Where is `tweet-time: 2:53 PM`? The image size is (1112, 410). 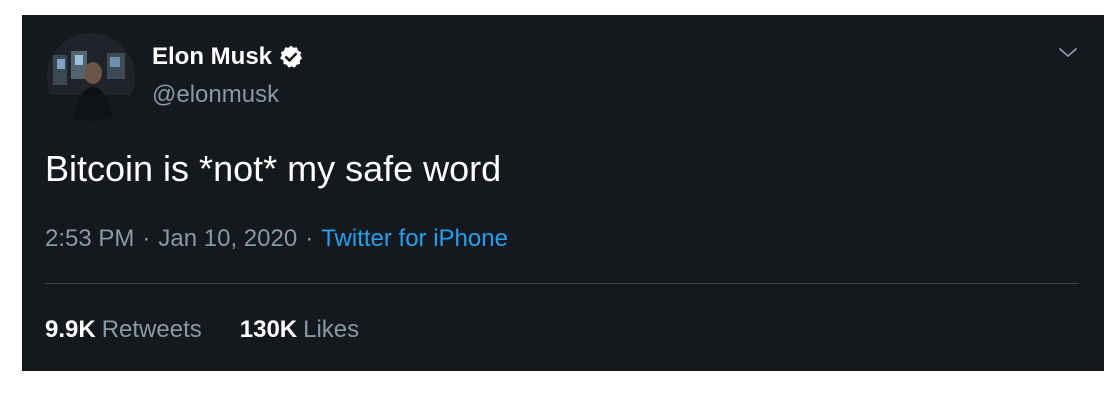 tweet-time: 2:53 PM is located at coordinates (89, 238).